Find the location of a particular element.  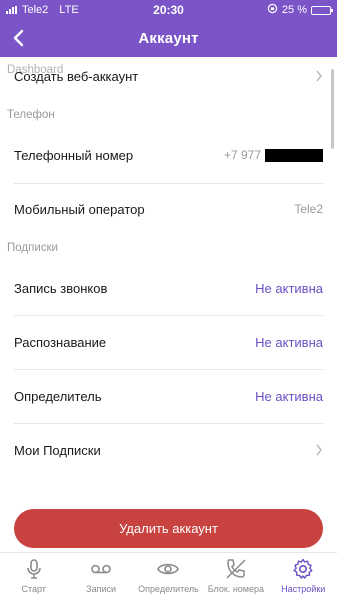

subscription-label: Распознавание is located at coordinates (60, 342).